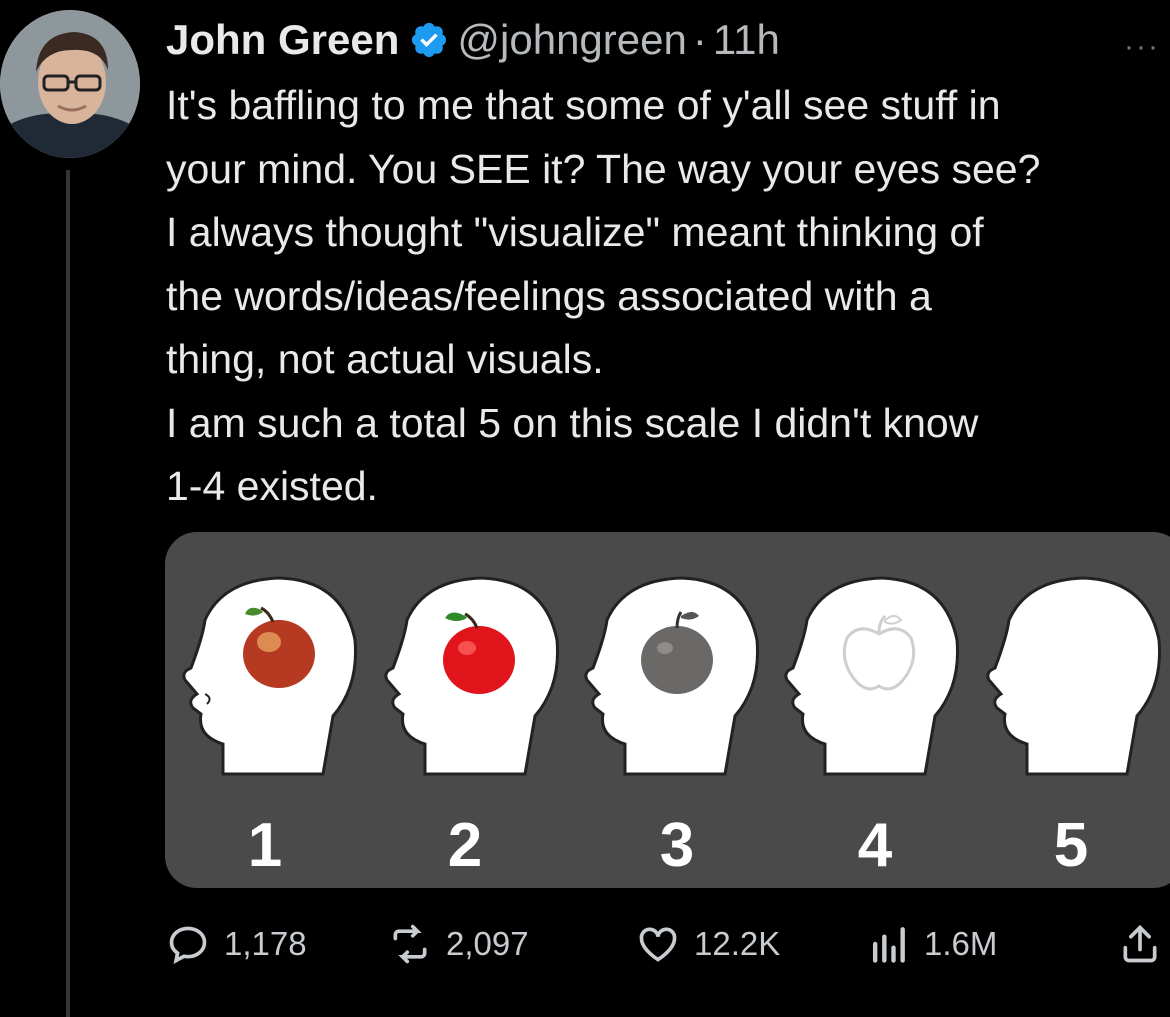  What do you see at coordinates (385, 359) in the screenshot?
I see `tweet-line: thing, not actual visuals.` at bounding box center [385, 359].